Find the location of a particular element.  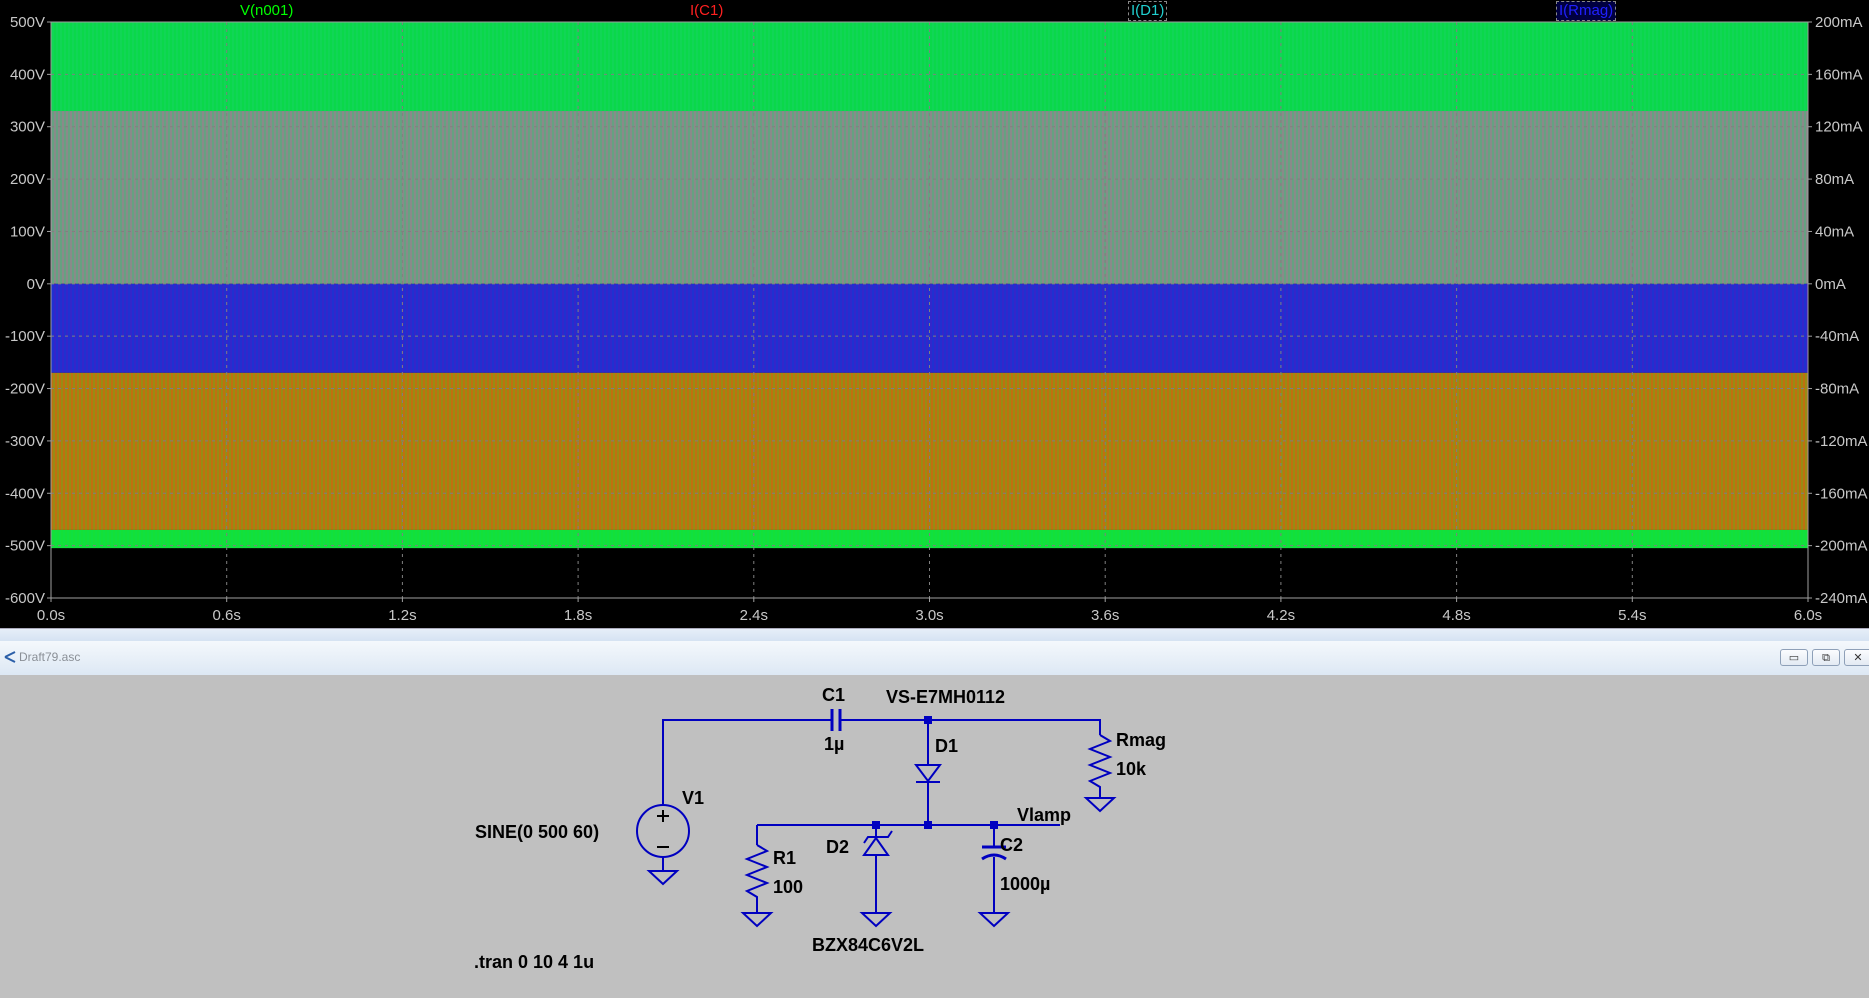

rmag-ground-icon is located at coordinates (1100, 805).